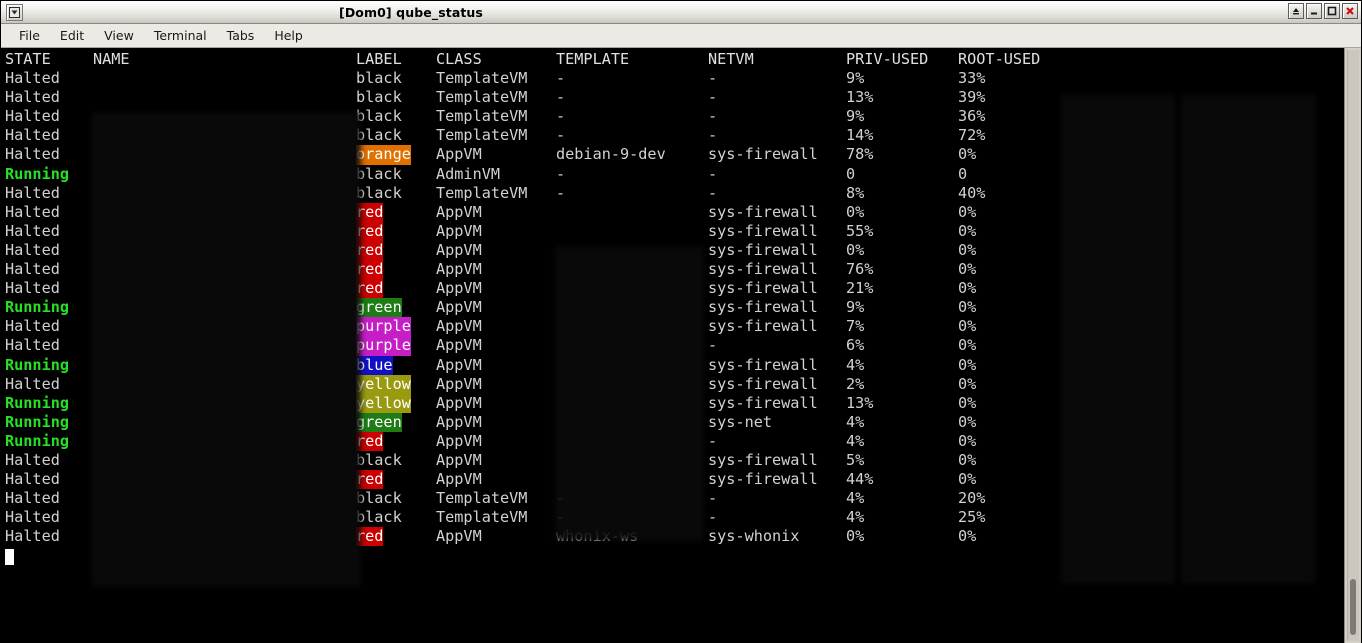 This screenshot has height=643, width=1362. I want to click on terminal-scrollbar, so click(1352, 345).